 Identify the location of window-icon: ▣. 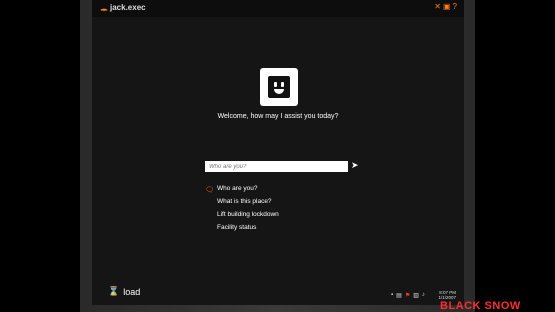
(447, 6).